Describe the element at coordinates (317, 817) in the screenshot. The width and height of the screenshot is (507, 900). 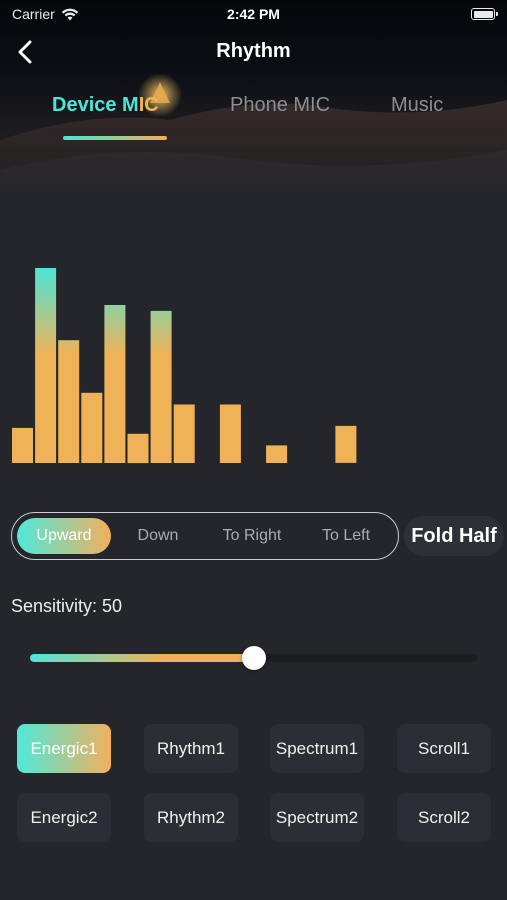
I see `mode-spectrum2-button: Spectrum2` at that location.